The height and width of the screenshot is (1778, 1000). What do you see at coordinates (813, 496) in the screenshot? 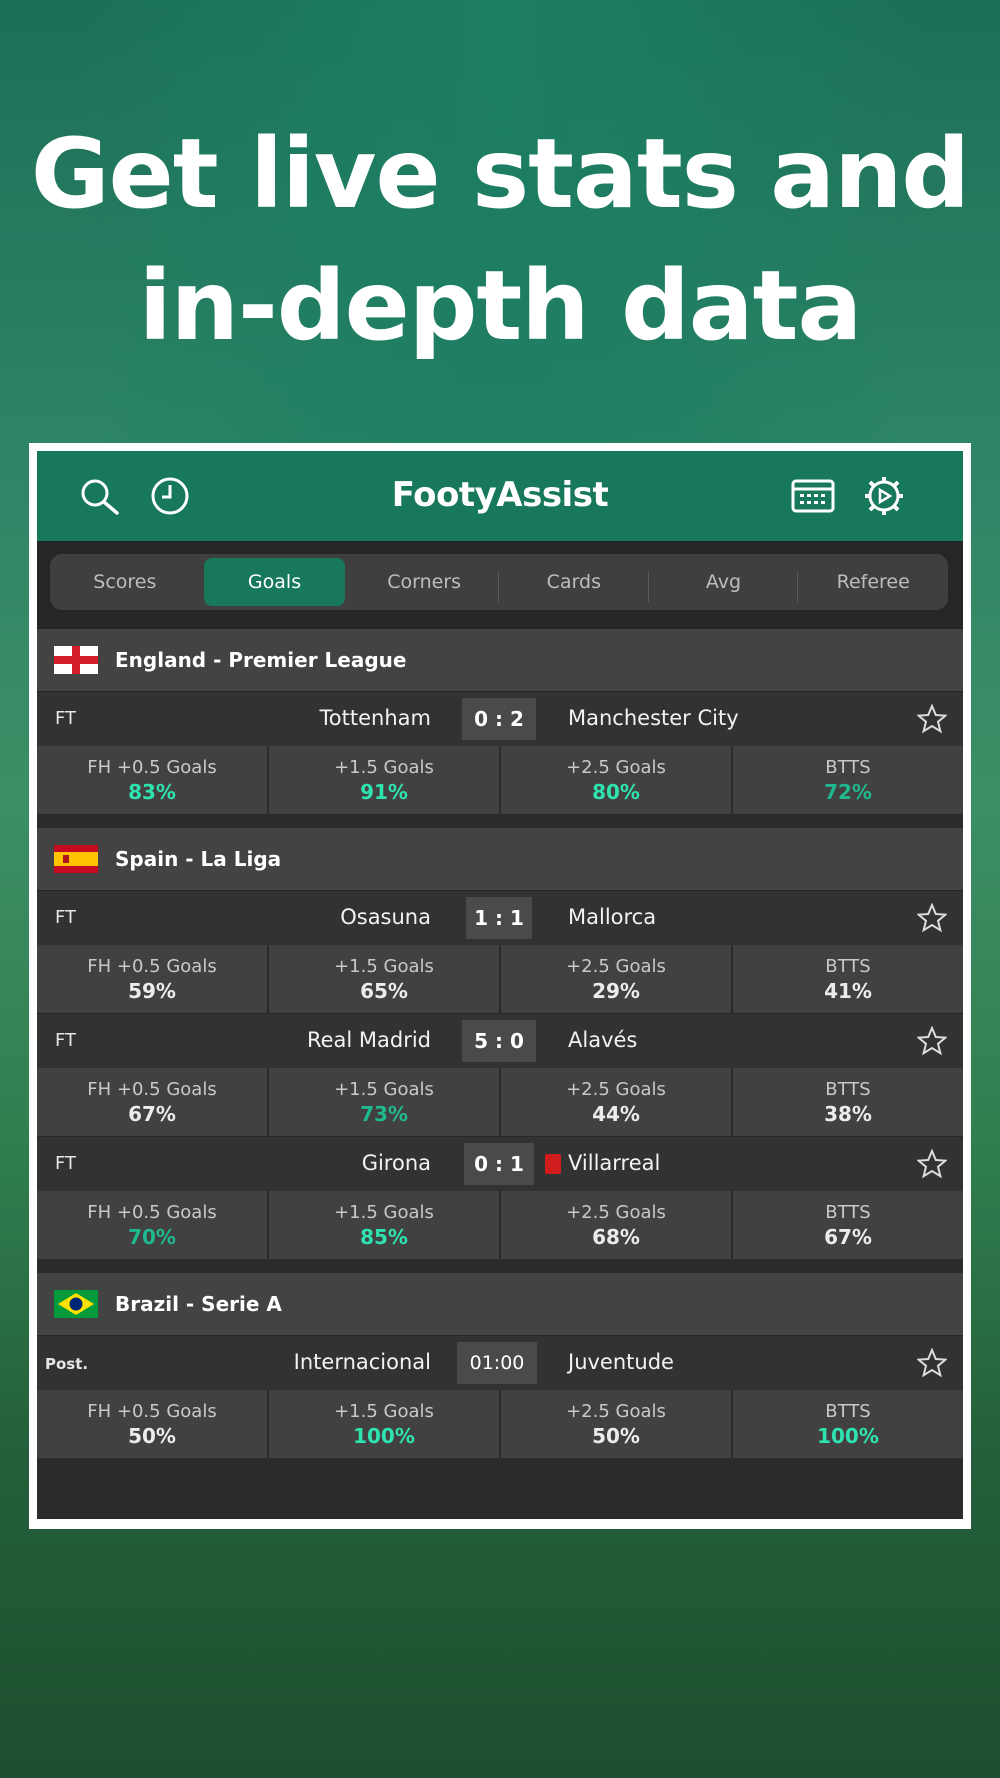
I see `calendar-icon` at bounding box center [813, 496].